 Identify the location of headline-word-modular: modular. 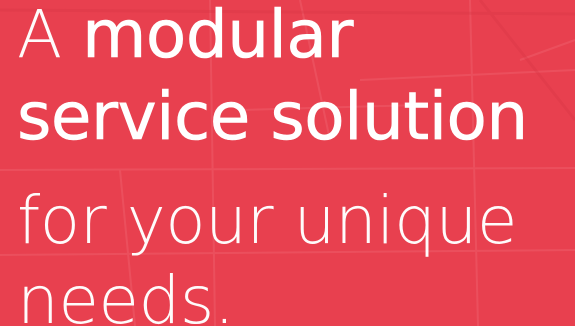
(218, 36).